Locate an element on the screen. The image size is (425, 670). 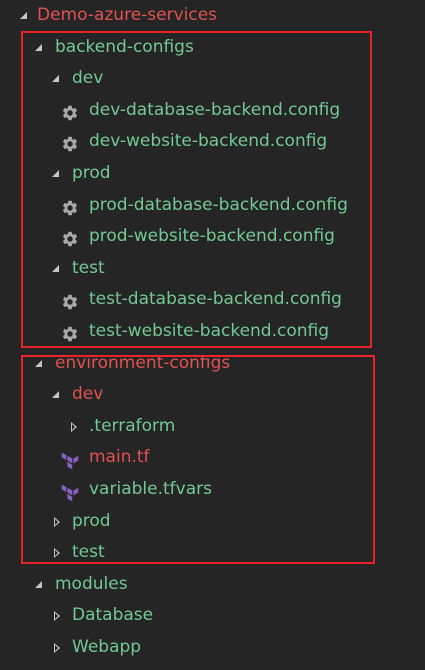
tree-item-label: prod-database-backend.config is located at coordinates (218, 204).